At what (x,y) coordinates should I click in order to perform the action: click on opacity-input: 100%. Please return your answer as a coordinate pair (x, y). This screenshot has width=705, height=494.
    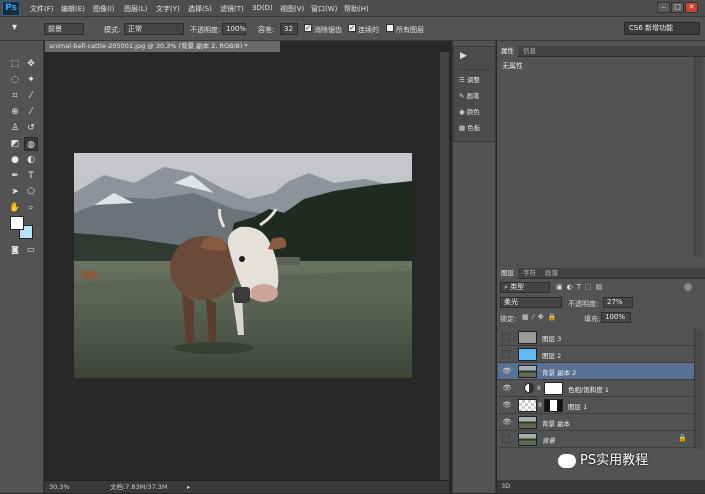
    Looking at the image, I should click on (234, 29).